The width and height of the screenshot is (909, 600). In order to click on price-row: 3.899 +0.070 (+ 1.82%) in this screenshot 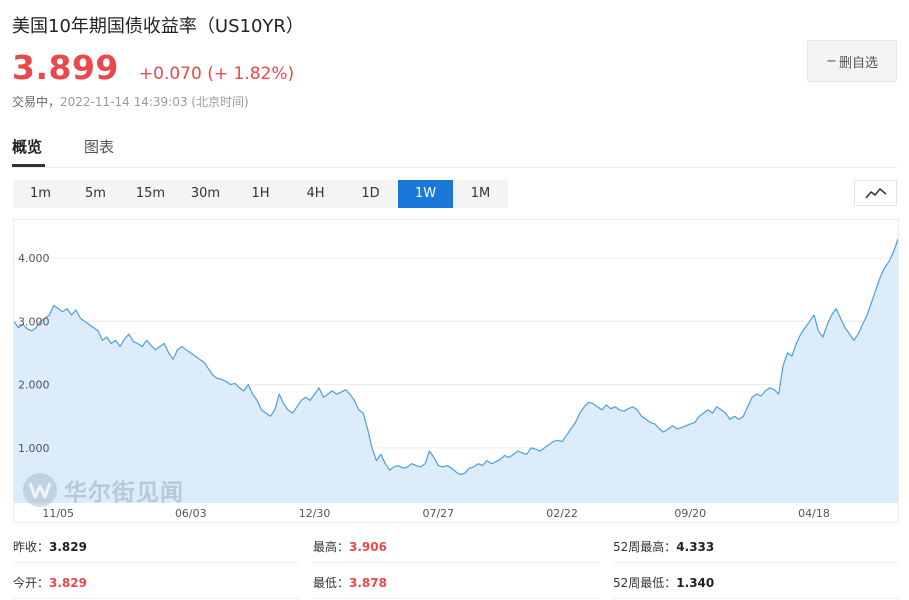, I will do `click(153, 67)`.